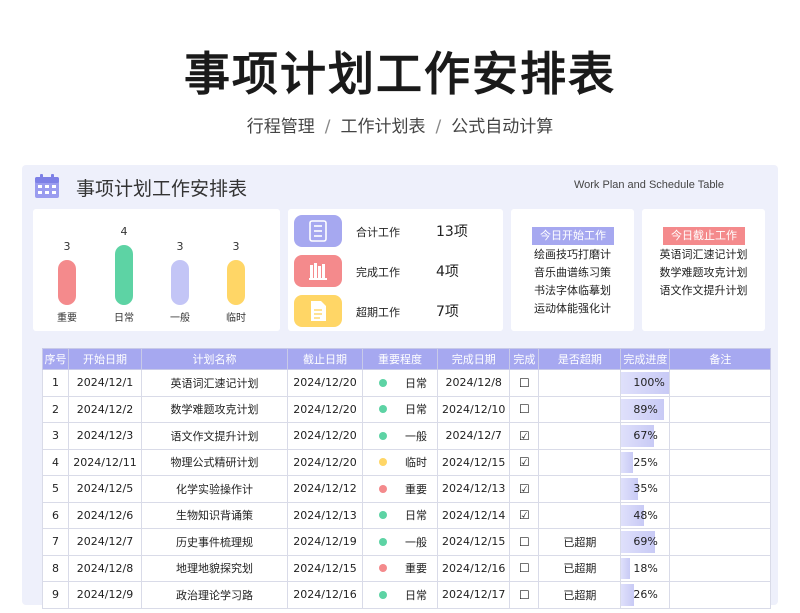  What do you see at coordinates (105, 595) in the screenshot?
I see `start-date: 2024/12/9` at bounding box center [105, 595].